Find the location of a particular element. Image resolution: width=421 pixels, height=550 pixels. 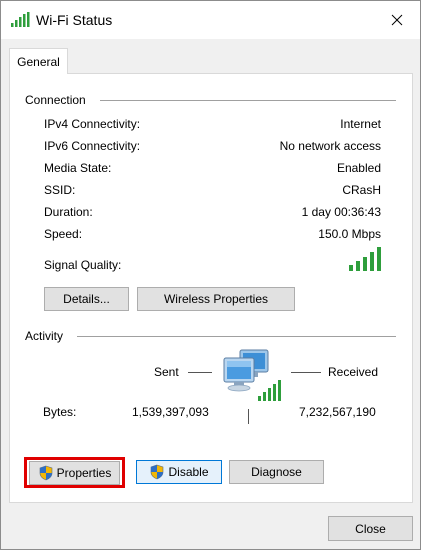

disable-label: Disable is located at coordinates (188, 472).